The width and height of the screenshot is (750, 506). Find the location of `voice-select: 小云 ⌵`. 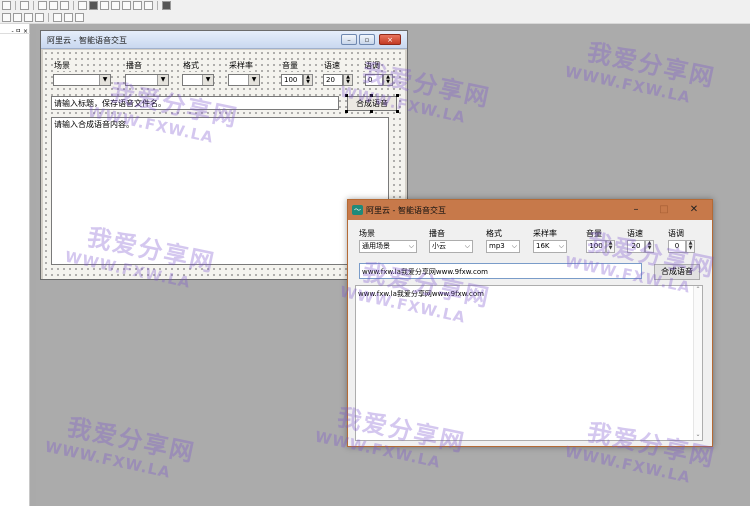

voice-select: 小云 ⌵ is located at coordinates (451, 246).